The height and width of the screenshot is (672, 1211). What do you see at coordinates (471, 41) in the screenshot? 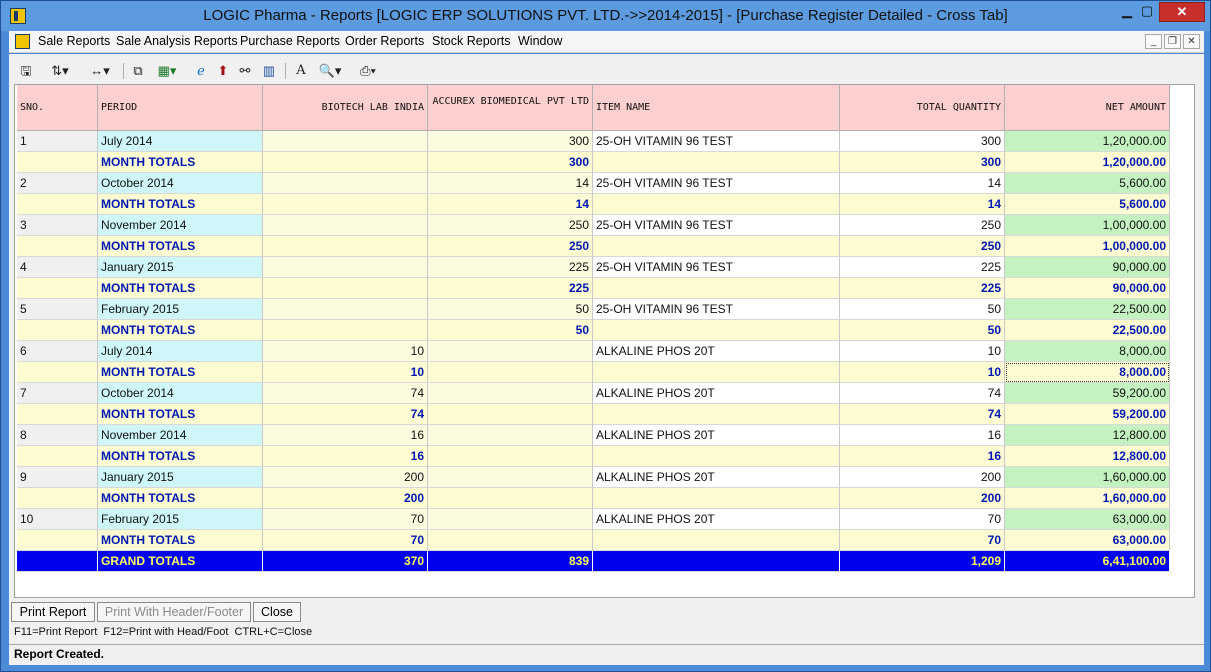
I see `menu-stock-reports: Stock Reports` at bounding box center [471, 41].